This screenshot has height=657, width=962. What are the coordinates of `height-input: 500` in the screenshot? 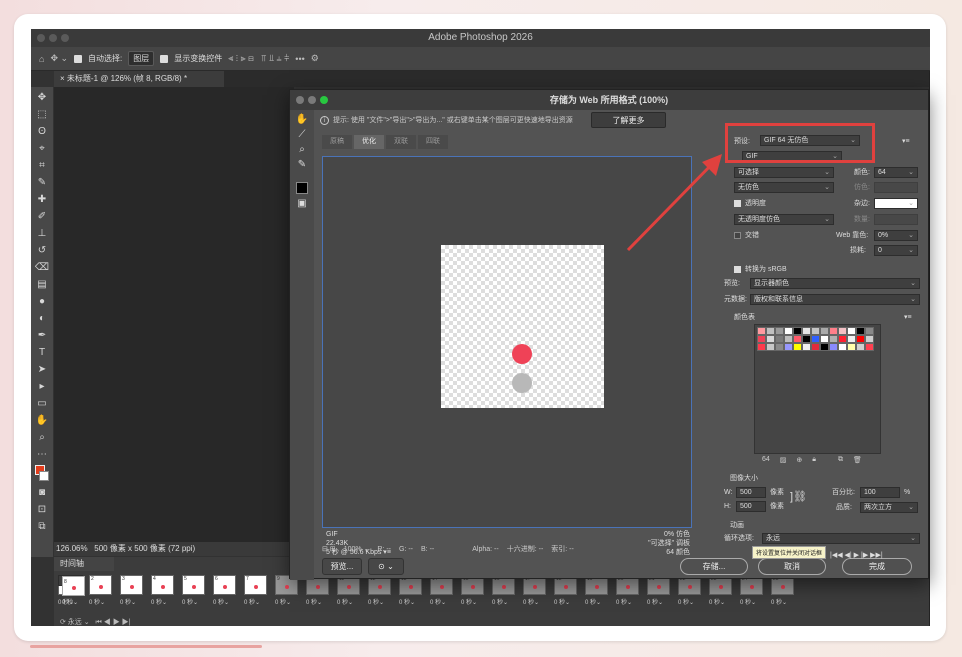 It's located at (751, 506).